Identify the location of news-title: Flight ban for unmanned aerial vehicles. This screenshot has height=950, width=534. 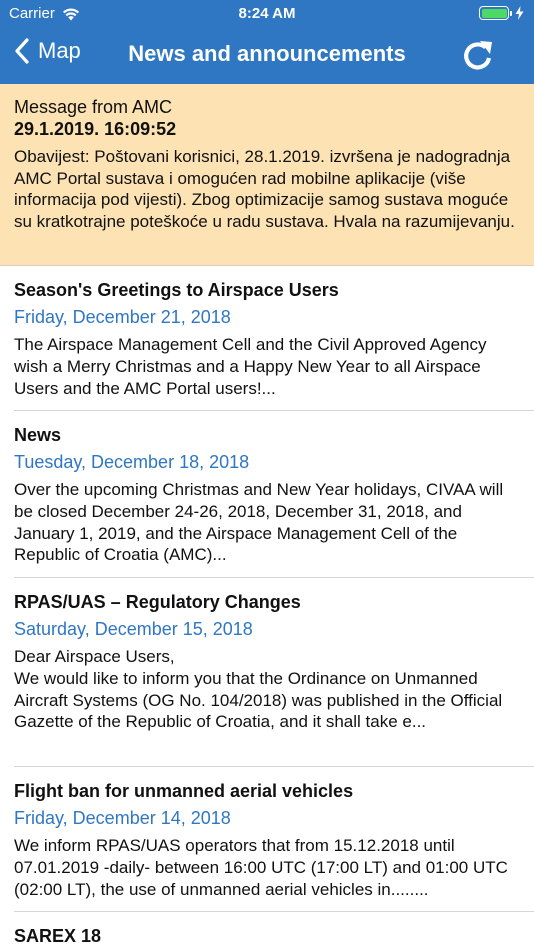
(184, 791).